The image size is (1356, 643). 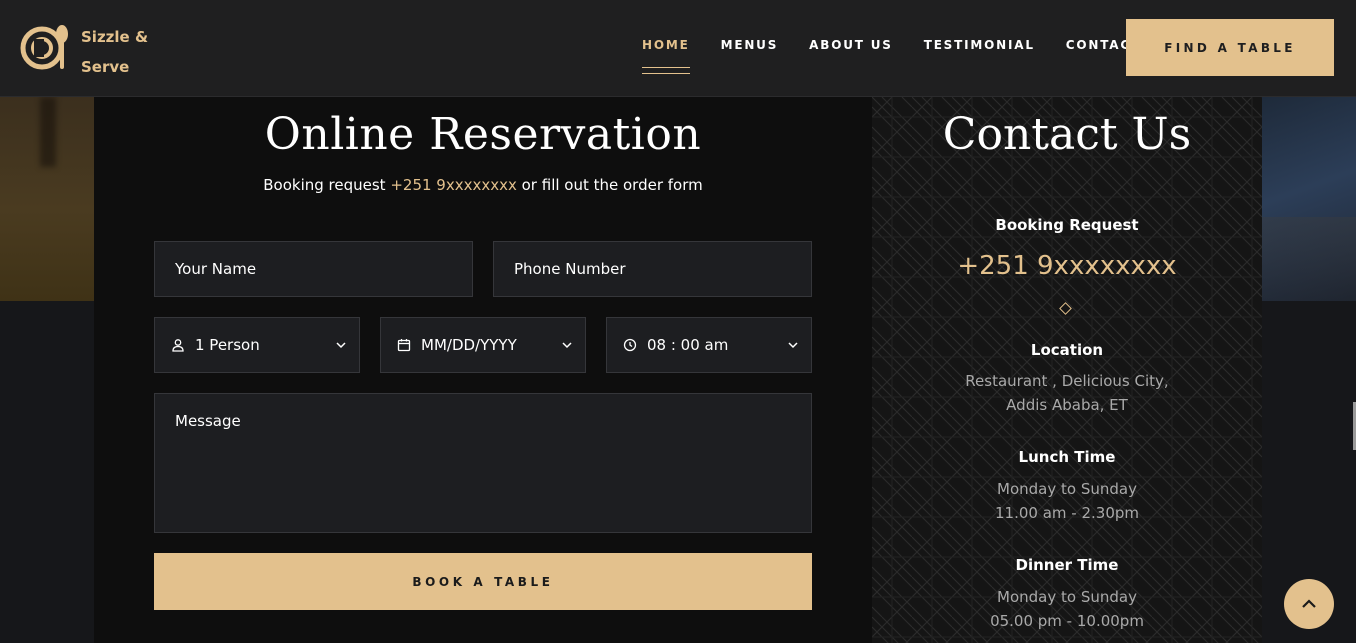 I want to click on brand-name-line2: Serve, so click(x=105, y=67).